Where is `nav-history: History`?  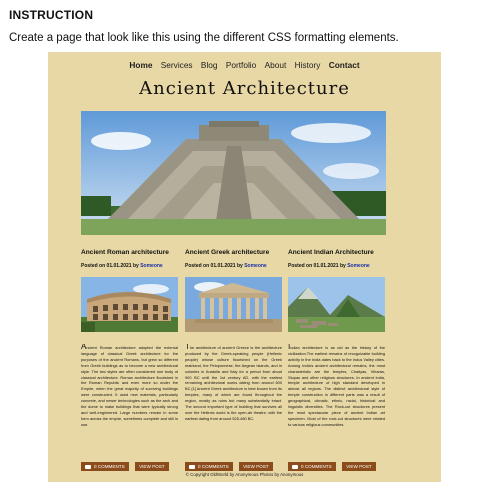 nav-history: History is located at coordinates (308, 65).